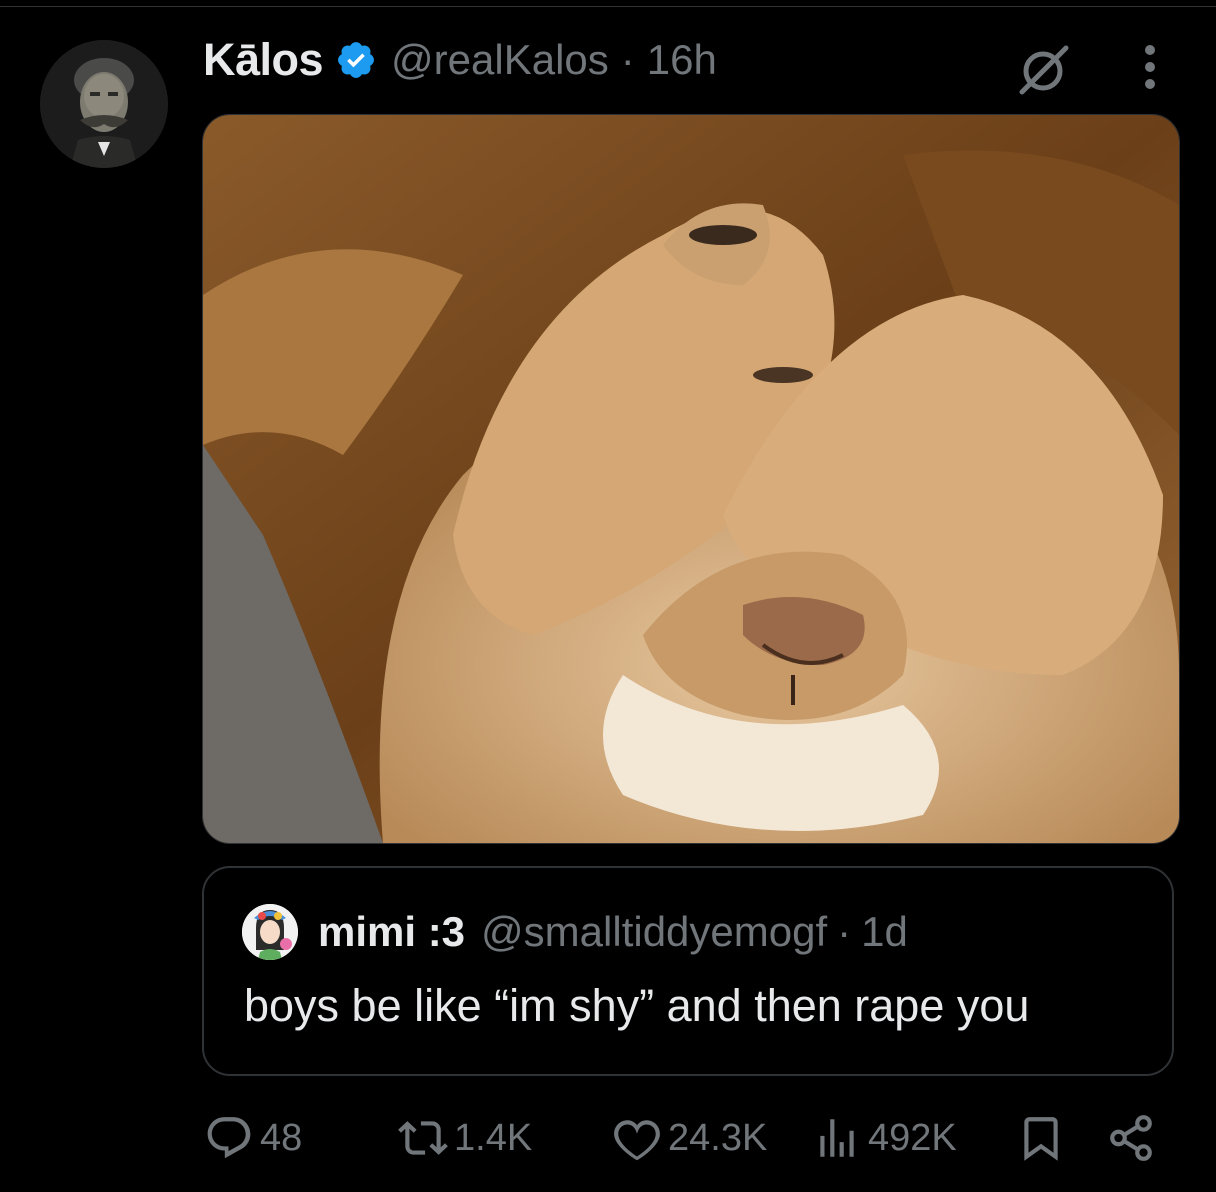 The width and height of the screenshot is (1216, 1192). What do you see at coordinates (837, 1138) in the screenshot?
I see `views-chart-icon` at bounding box center [837, 1138].